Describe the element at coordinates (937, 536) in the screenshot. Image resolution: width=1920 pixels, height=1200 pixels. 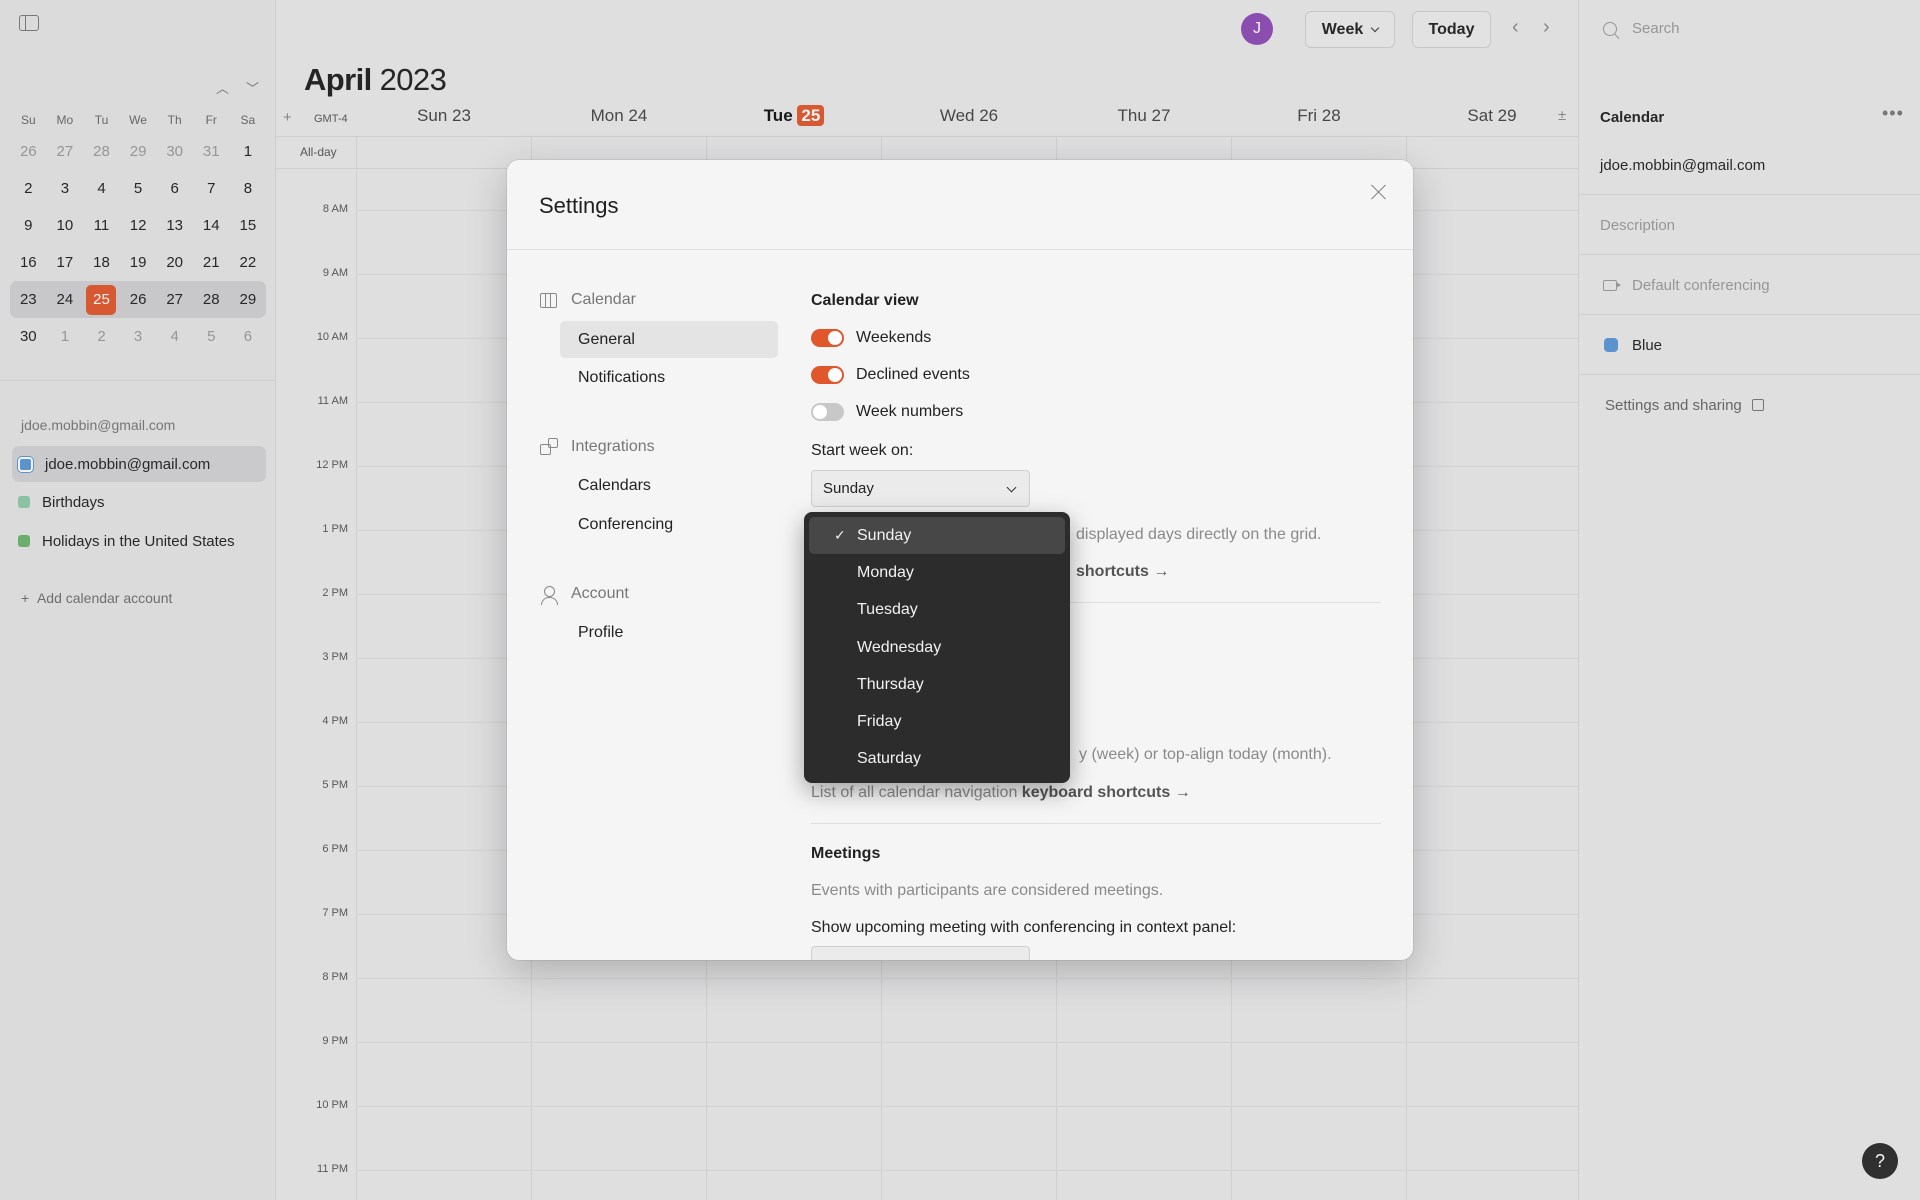
I see `dropdown-option-sunday: ✓ Sunday` at that location.